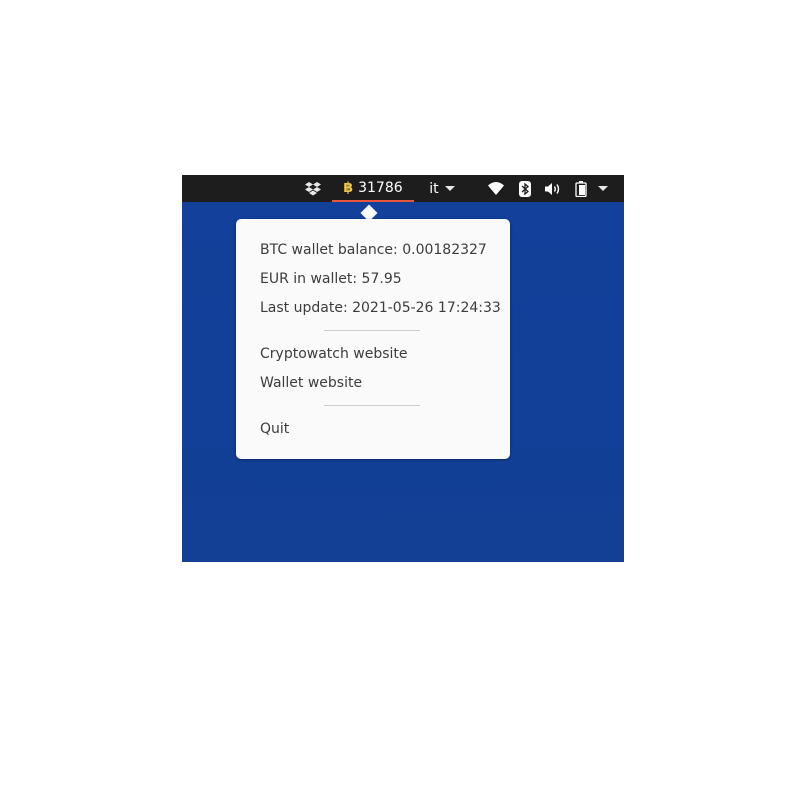 This screenshot has width=800, height=800. Describe the element at coordinates (434, 188) in the screenshot. I see `language-label: it` at that location.